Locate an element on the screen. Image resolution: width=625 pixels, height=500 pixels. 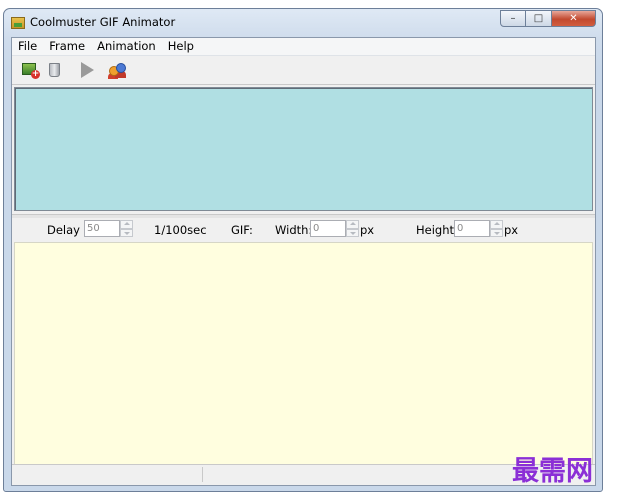
height-unit-label: px is located at coordinates (511, 230).